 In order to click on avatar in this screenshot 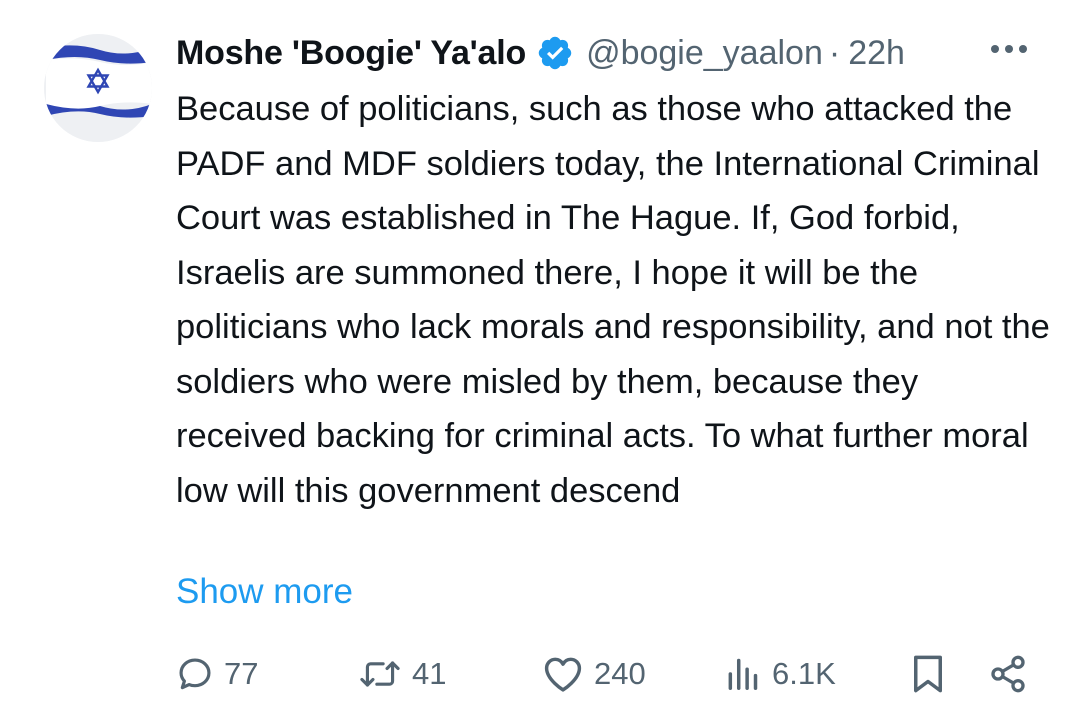, I will do `click(98, 88)`.